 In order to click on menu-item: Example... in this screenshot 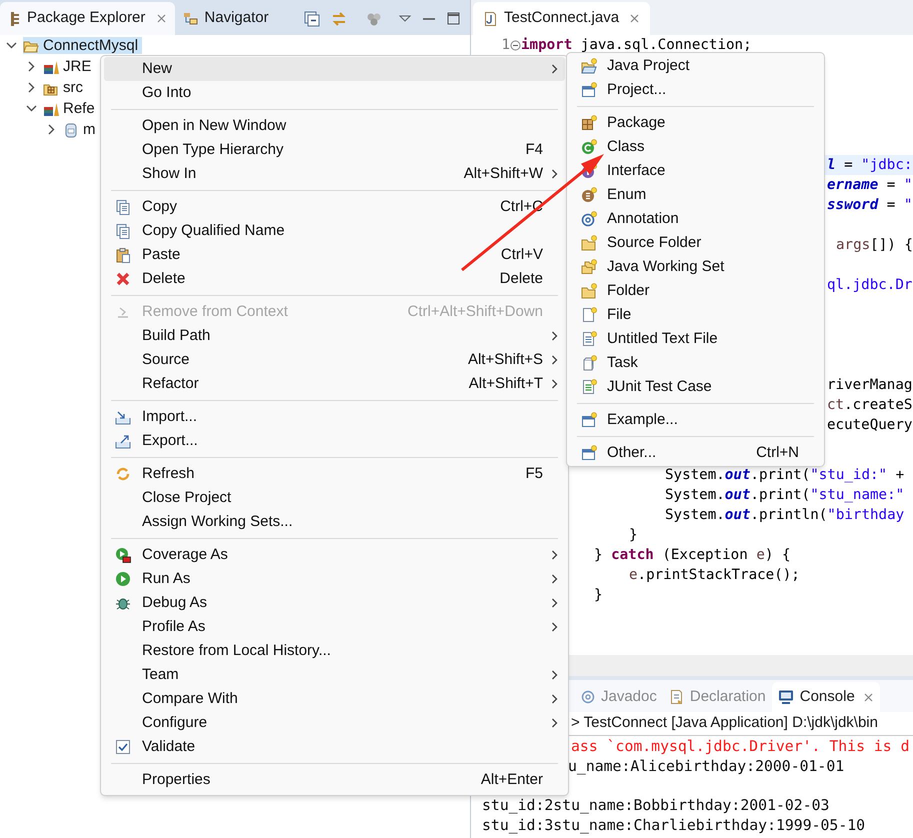, I will do `click(695, 420)`.